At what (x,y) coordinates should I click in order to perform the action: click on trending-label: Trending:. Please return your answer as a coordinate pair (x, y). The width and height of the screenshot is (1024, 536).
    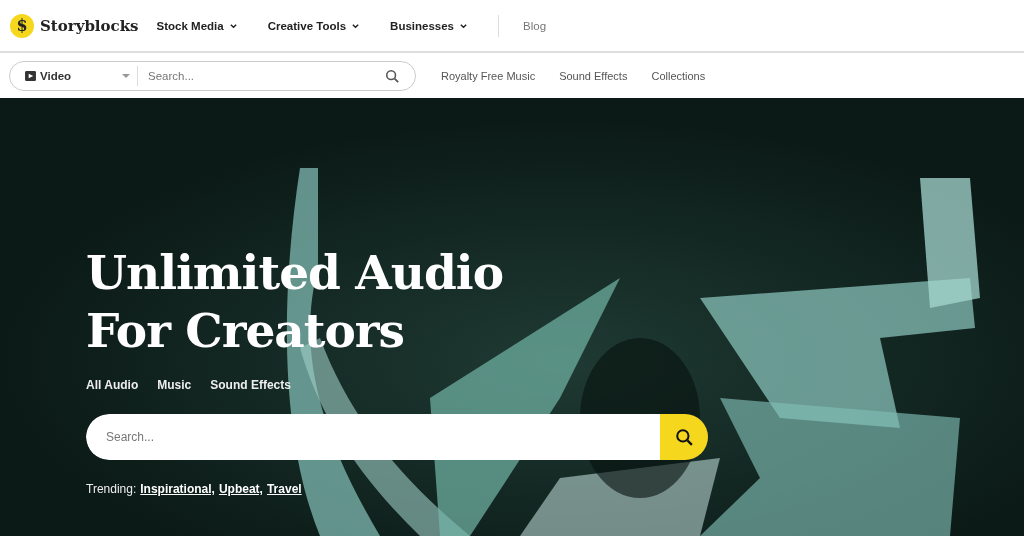
    Looking at the image, I should click on (111, 489).